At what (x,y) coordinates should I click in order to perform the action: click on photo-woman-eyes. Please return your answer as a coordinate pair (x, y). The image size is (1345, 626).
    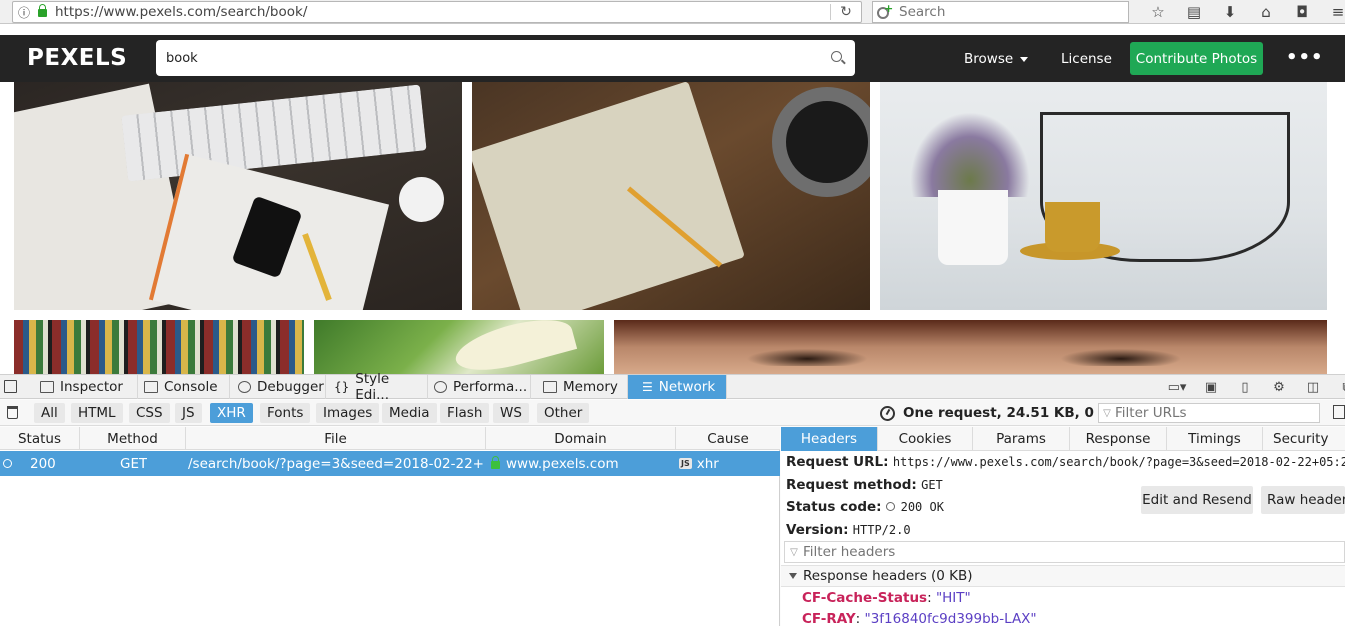
    Looking at the image, I should click on (970, 347).